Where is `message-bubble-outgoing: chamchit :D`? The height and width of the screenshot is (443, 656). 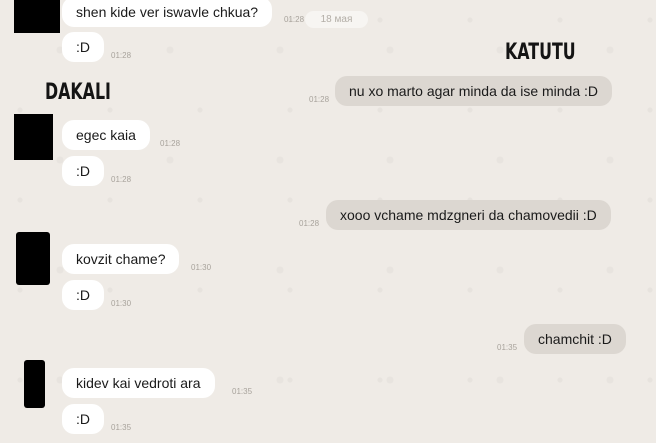
message-bubble-outgoing: chamchit :D is located at coordinates (575, 339).